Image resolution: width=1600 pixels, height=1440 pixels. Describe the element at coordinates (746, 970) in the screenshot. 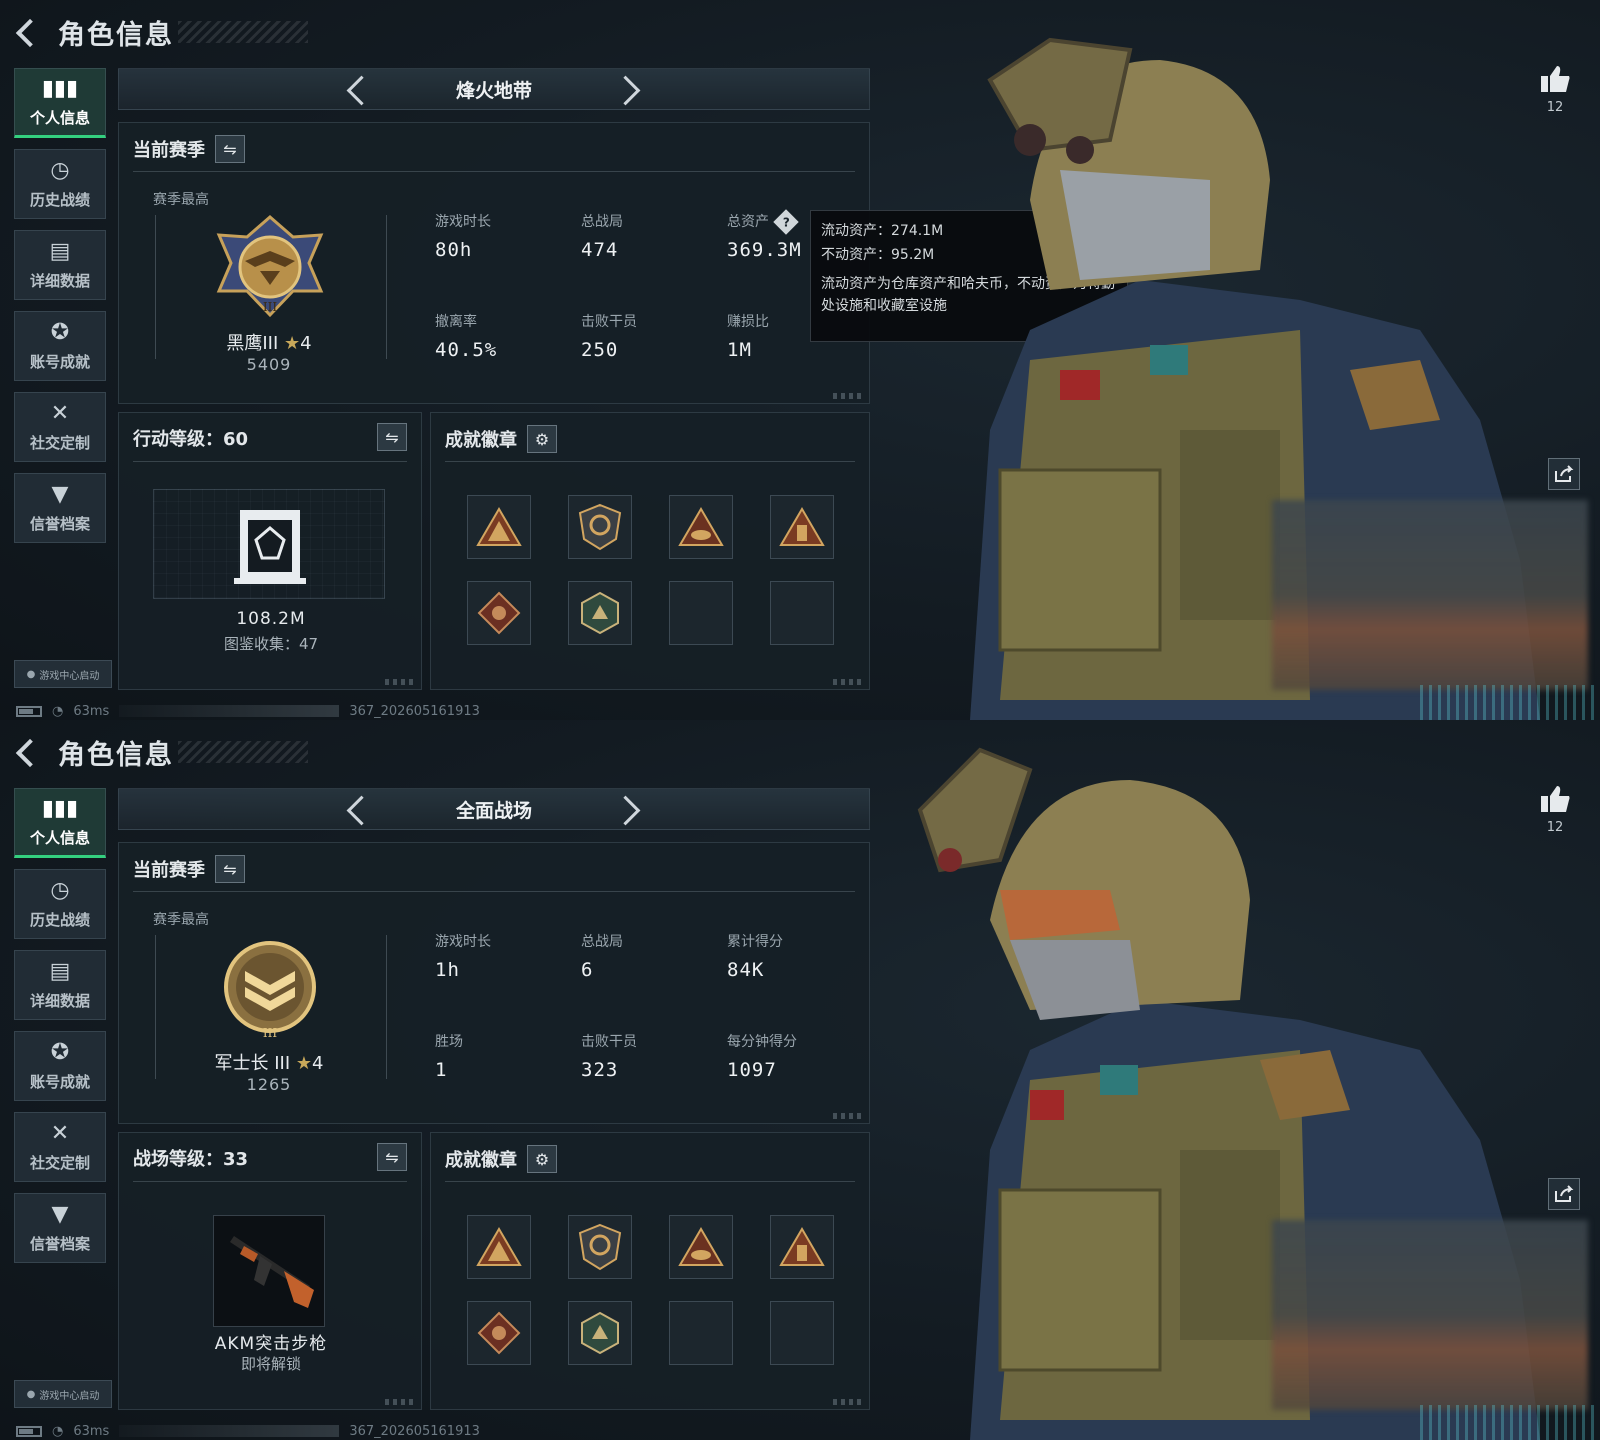

I see `stat-value: 84K` at that location.